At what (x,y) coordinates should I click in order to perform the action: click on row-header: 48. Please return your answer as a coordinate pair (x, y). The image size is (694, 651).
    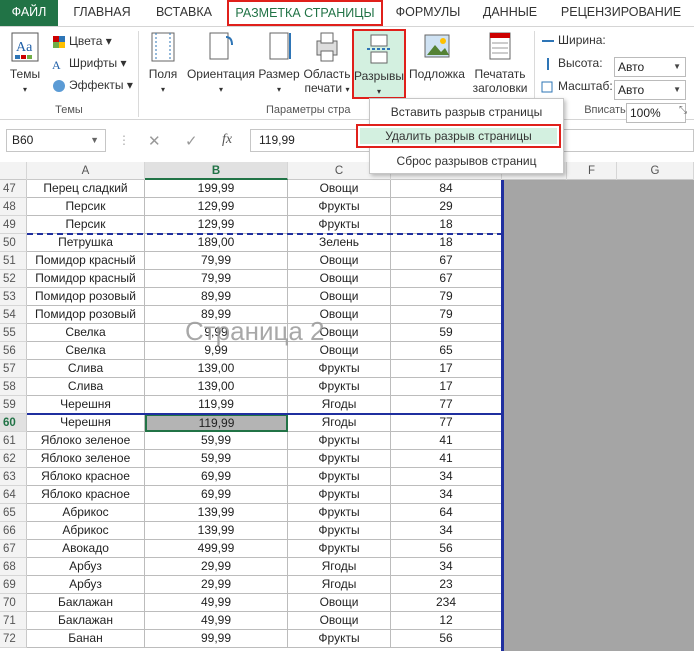
    Looking at the image, I should click on (13, 207).